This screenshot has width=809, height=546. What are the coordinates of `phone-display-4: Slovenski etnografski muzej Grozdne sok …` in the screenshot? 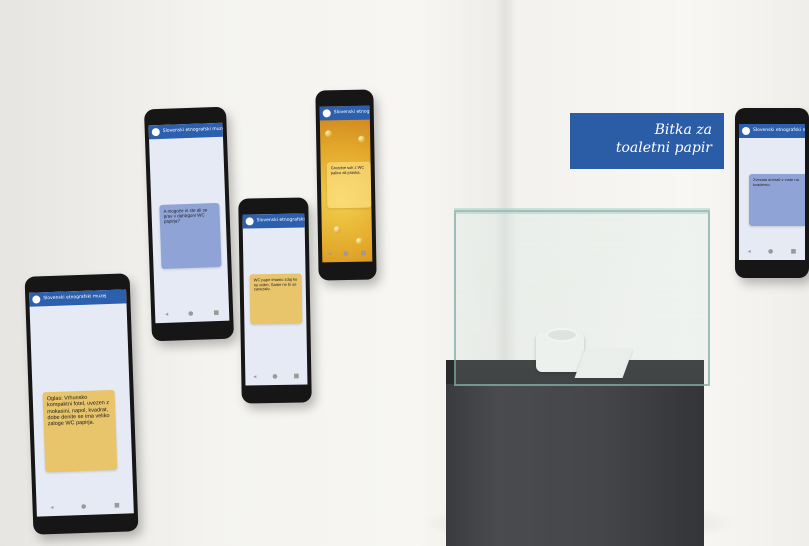 It's located at (346, 185).